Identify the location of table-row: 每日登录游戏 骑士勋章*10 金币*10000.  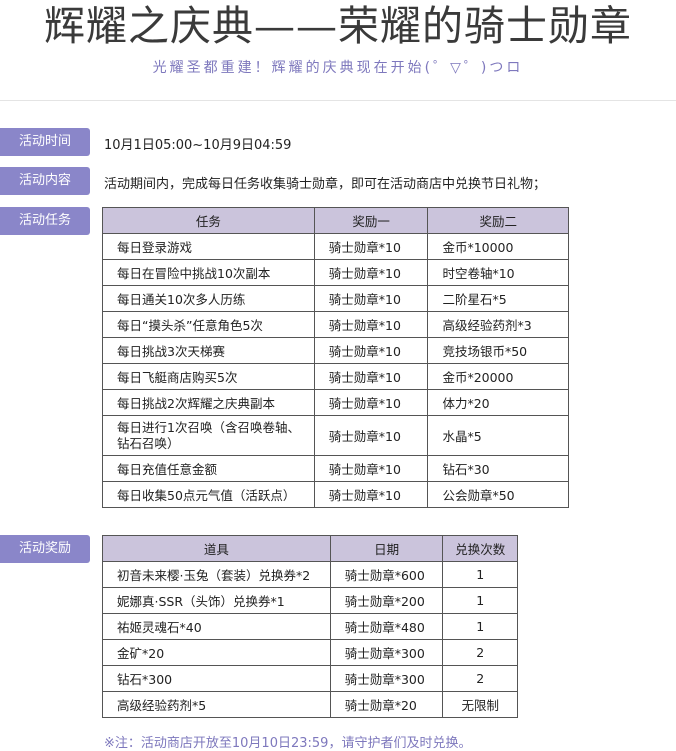
(335, 246).